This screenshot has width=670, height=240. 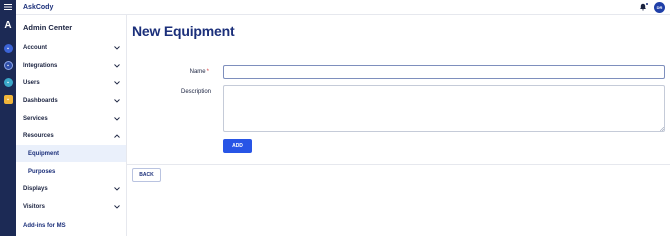 I want to click on sidebar-item-label: Services, so click(x=35, y=118).